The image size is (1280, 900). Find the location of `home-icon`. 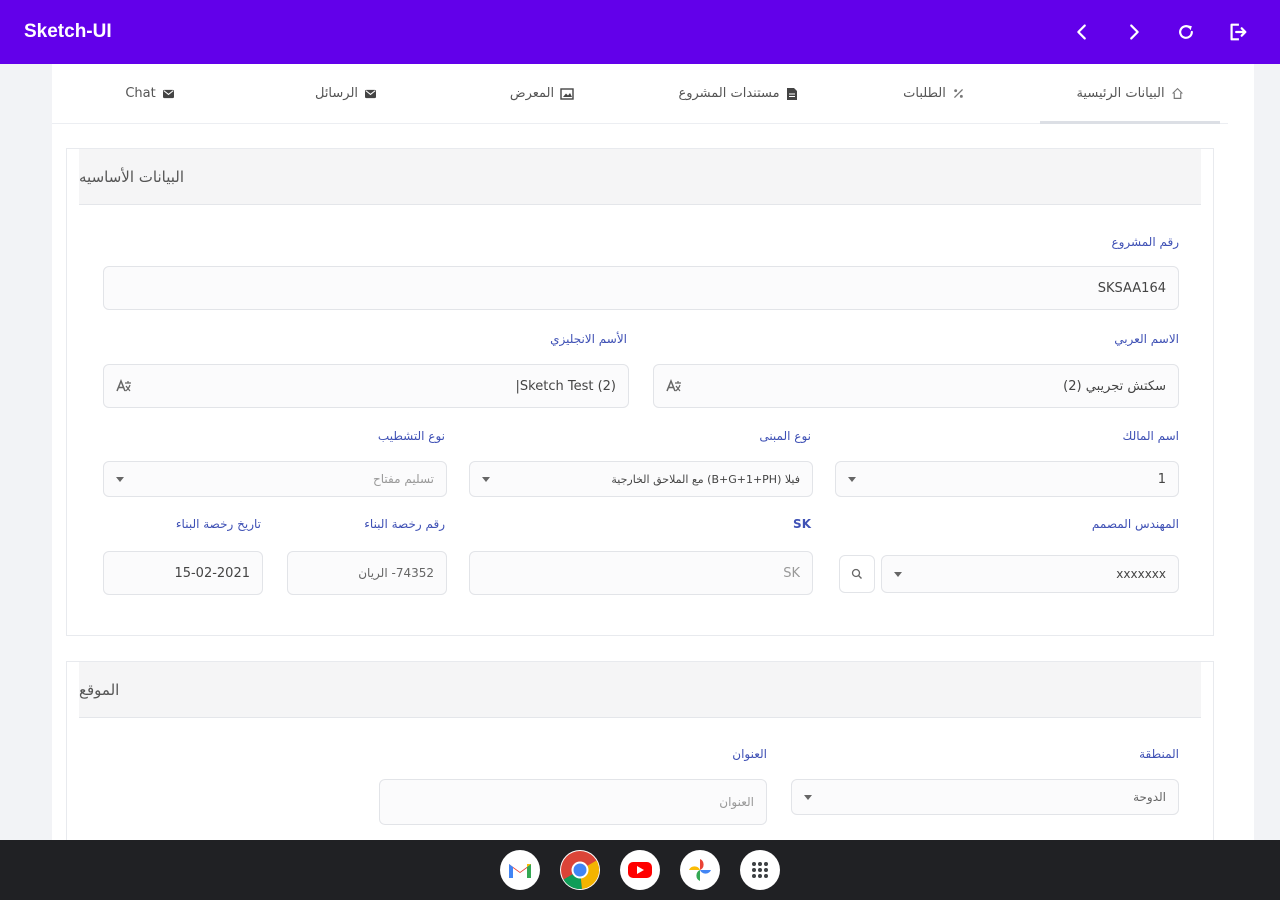

home-icon is located at coordinates (1177, 93).